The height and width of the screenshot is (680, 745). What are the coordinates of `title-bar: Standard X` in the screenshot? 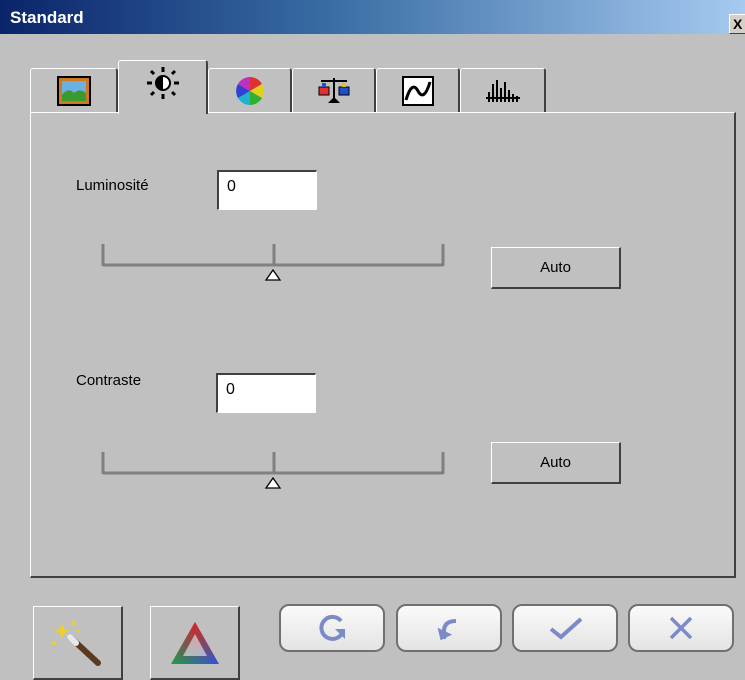 It's located at (372, 17).